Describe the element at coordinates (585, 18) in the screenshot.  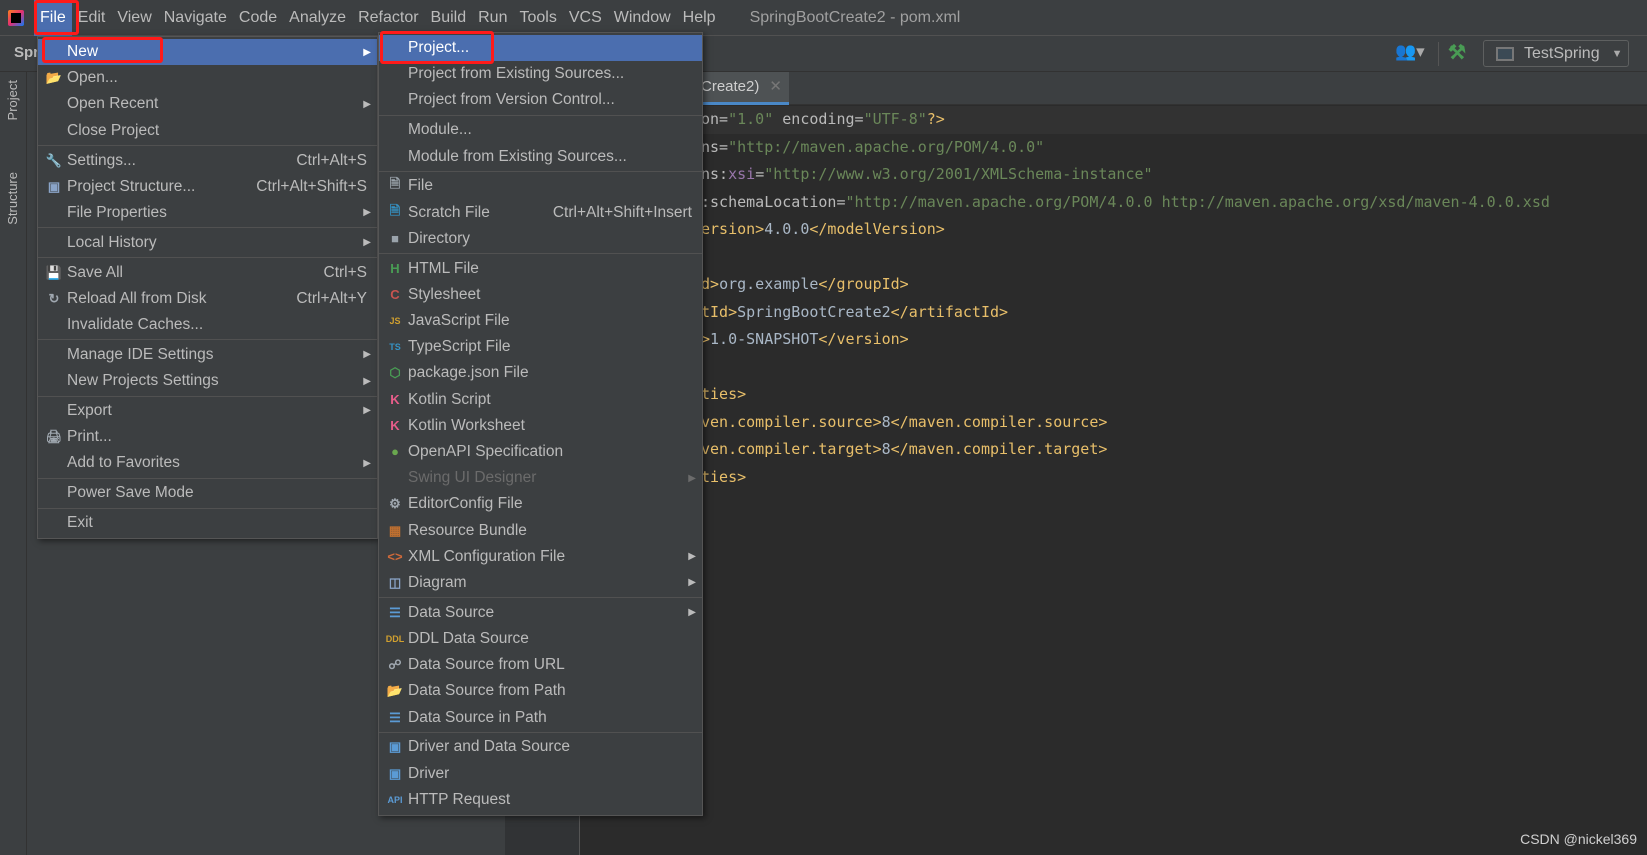
I see `menu-vcs: VCS` at that location.